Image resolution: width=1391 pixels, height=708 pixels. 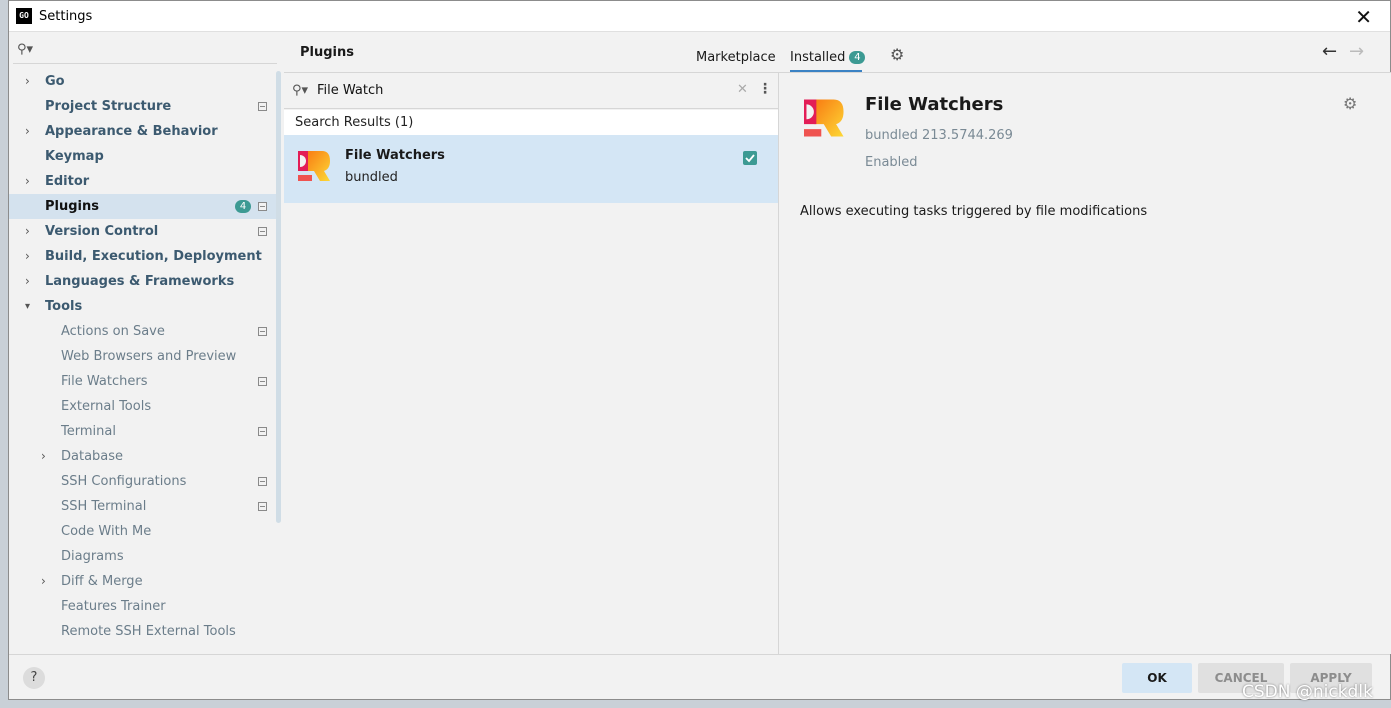 I want to click on plugin-detail-gear-icon: ⚙, so click(x=1350, y=103).